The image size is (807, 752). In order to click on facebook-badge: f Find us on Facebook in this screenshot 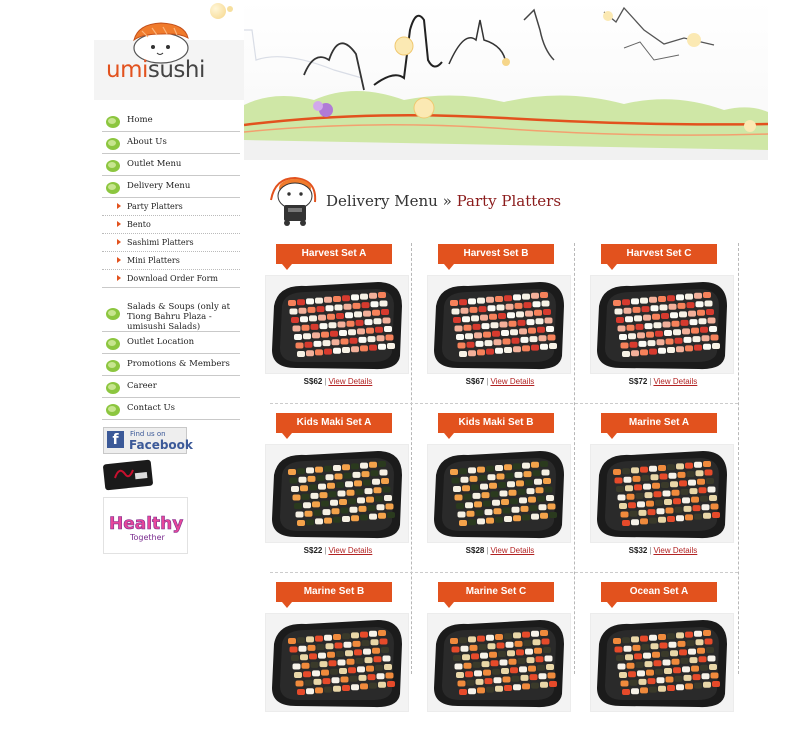, I will do `click(148, 440)`.